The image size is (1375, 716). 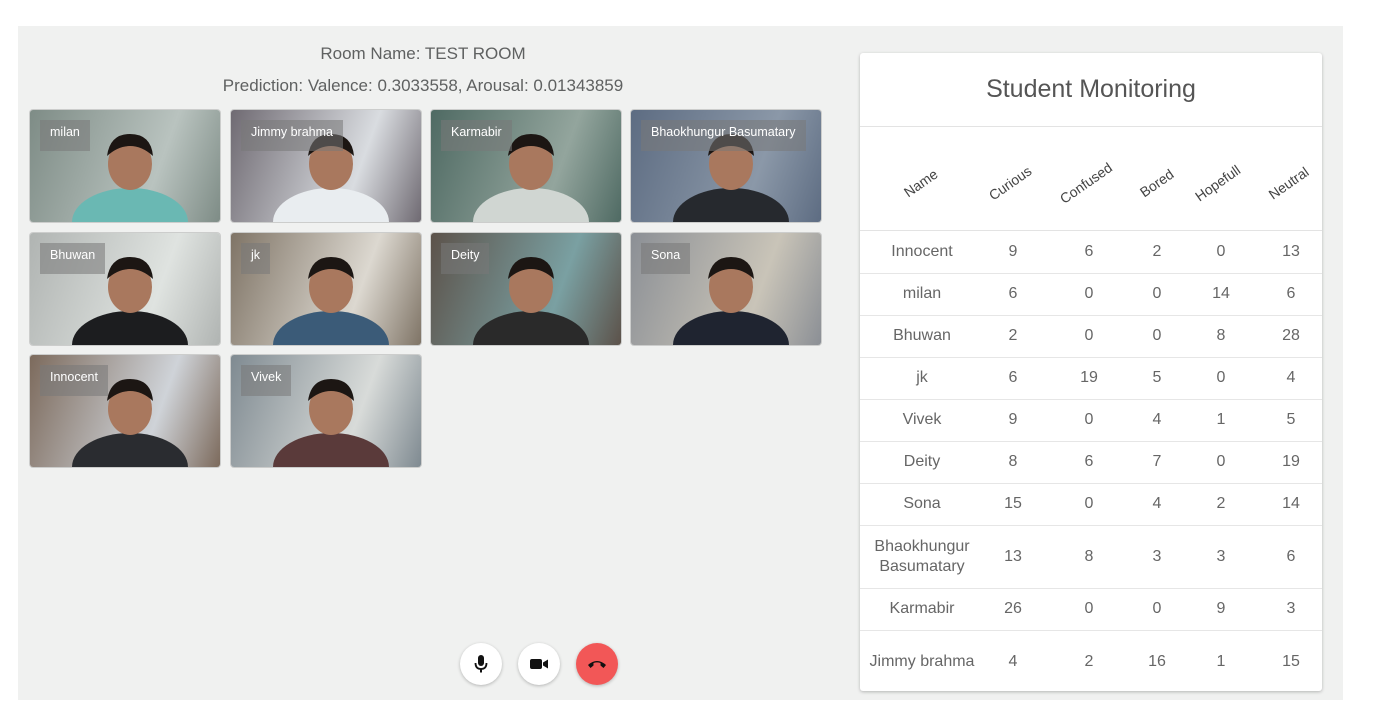 I want to click on microphone-icon, so click(x=481, y=664).